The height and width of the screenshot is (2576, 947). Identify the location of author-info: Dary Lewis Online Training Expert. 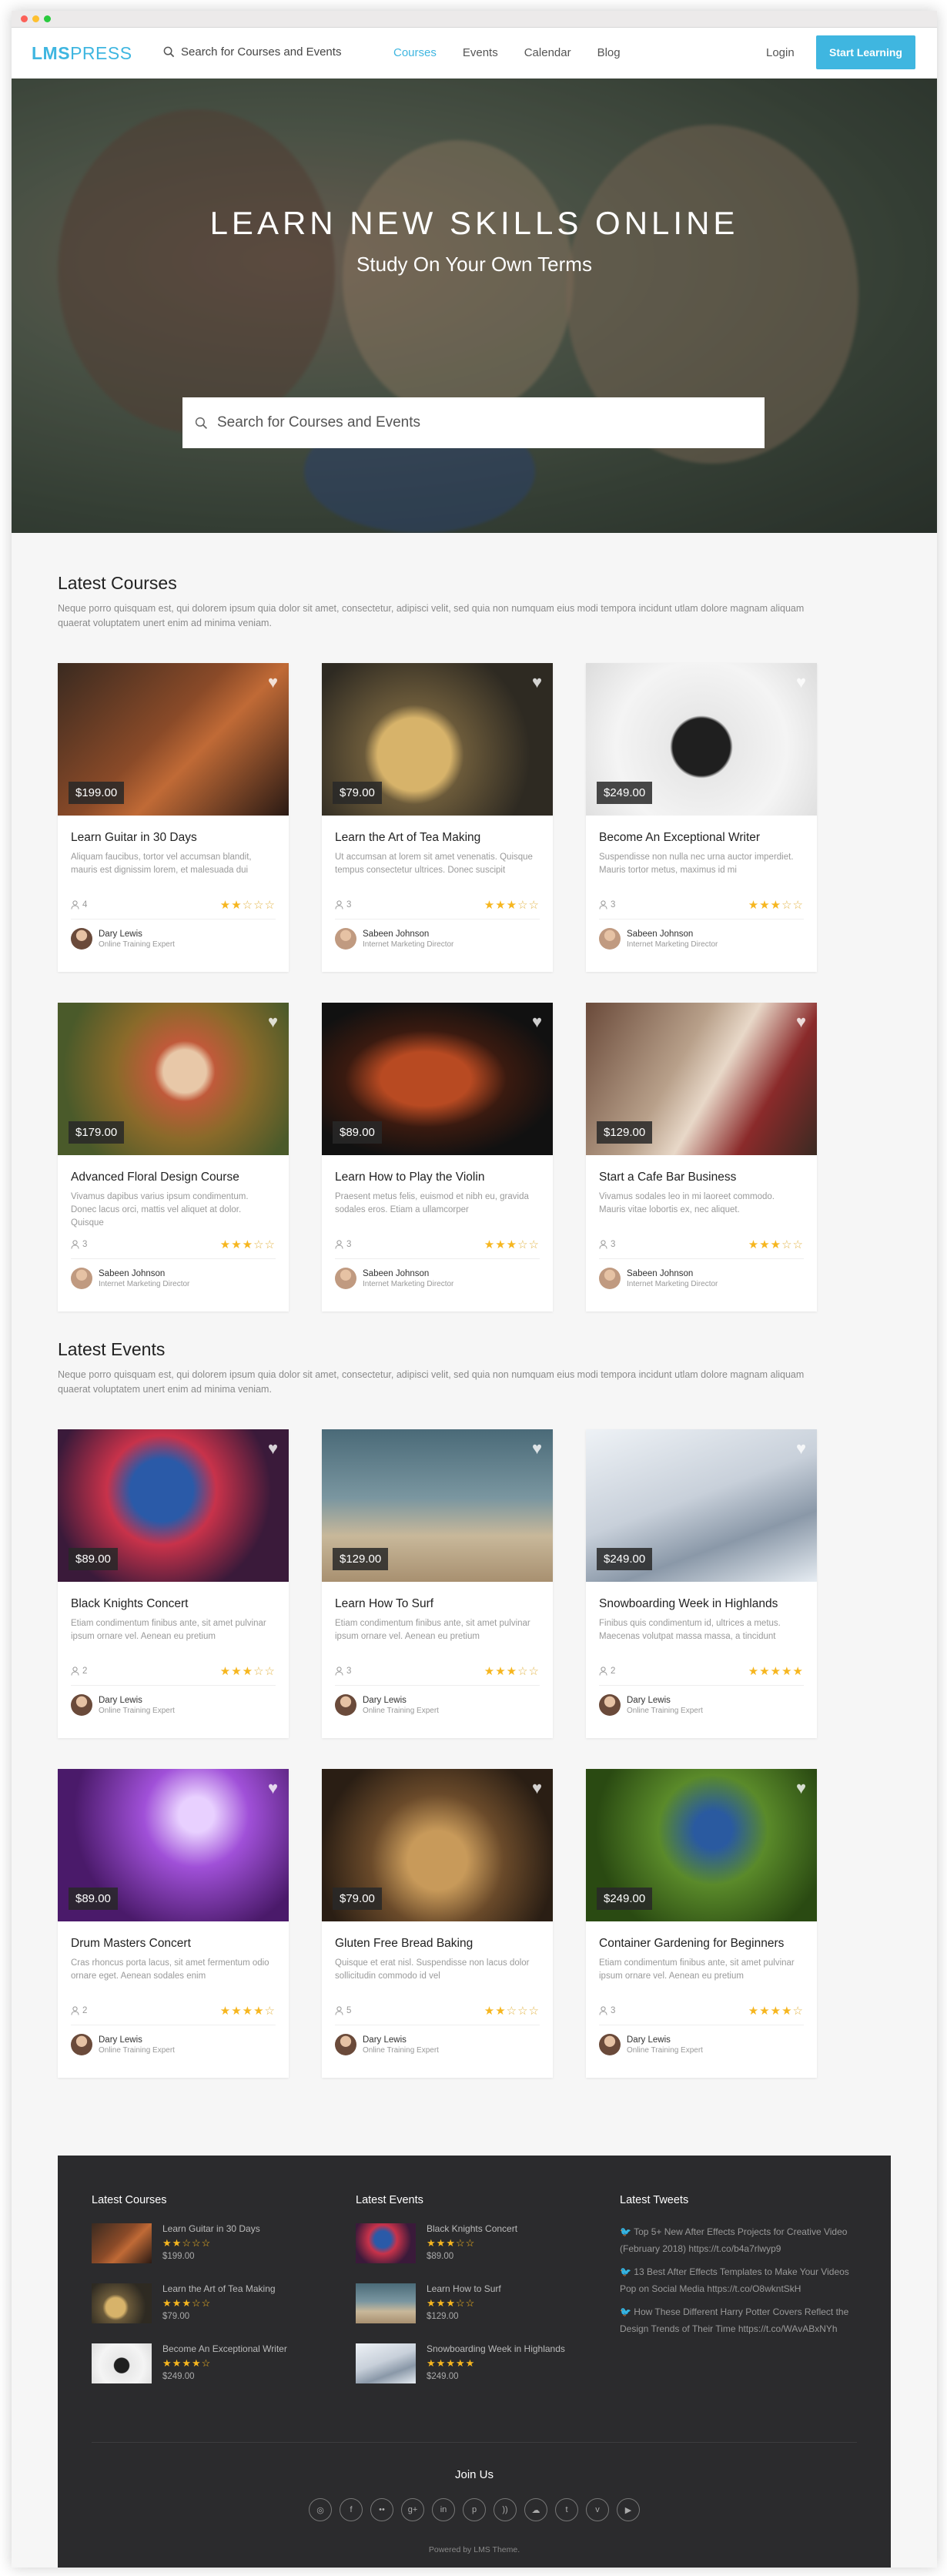
(123, 1705).